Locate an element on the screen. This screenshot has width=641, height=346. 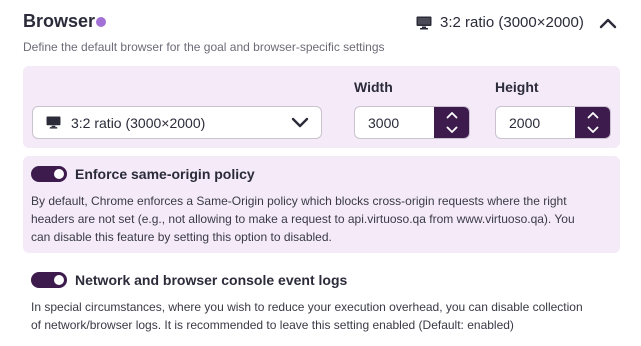
width-field is located at coordinates (412, 122).